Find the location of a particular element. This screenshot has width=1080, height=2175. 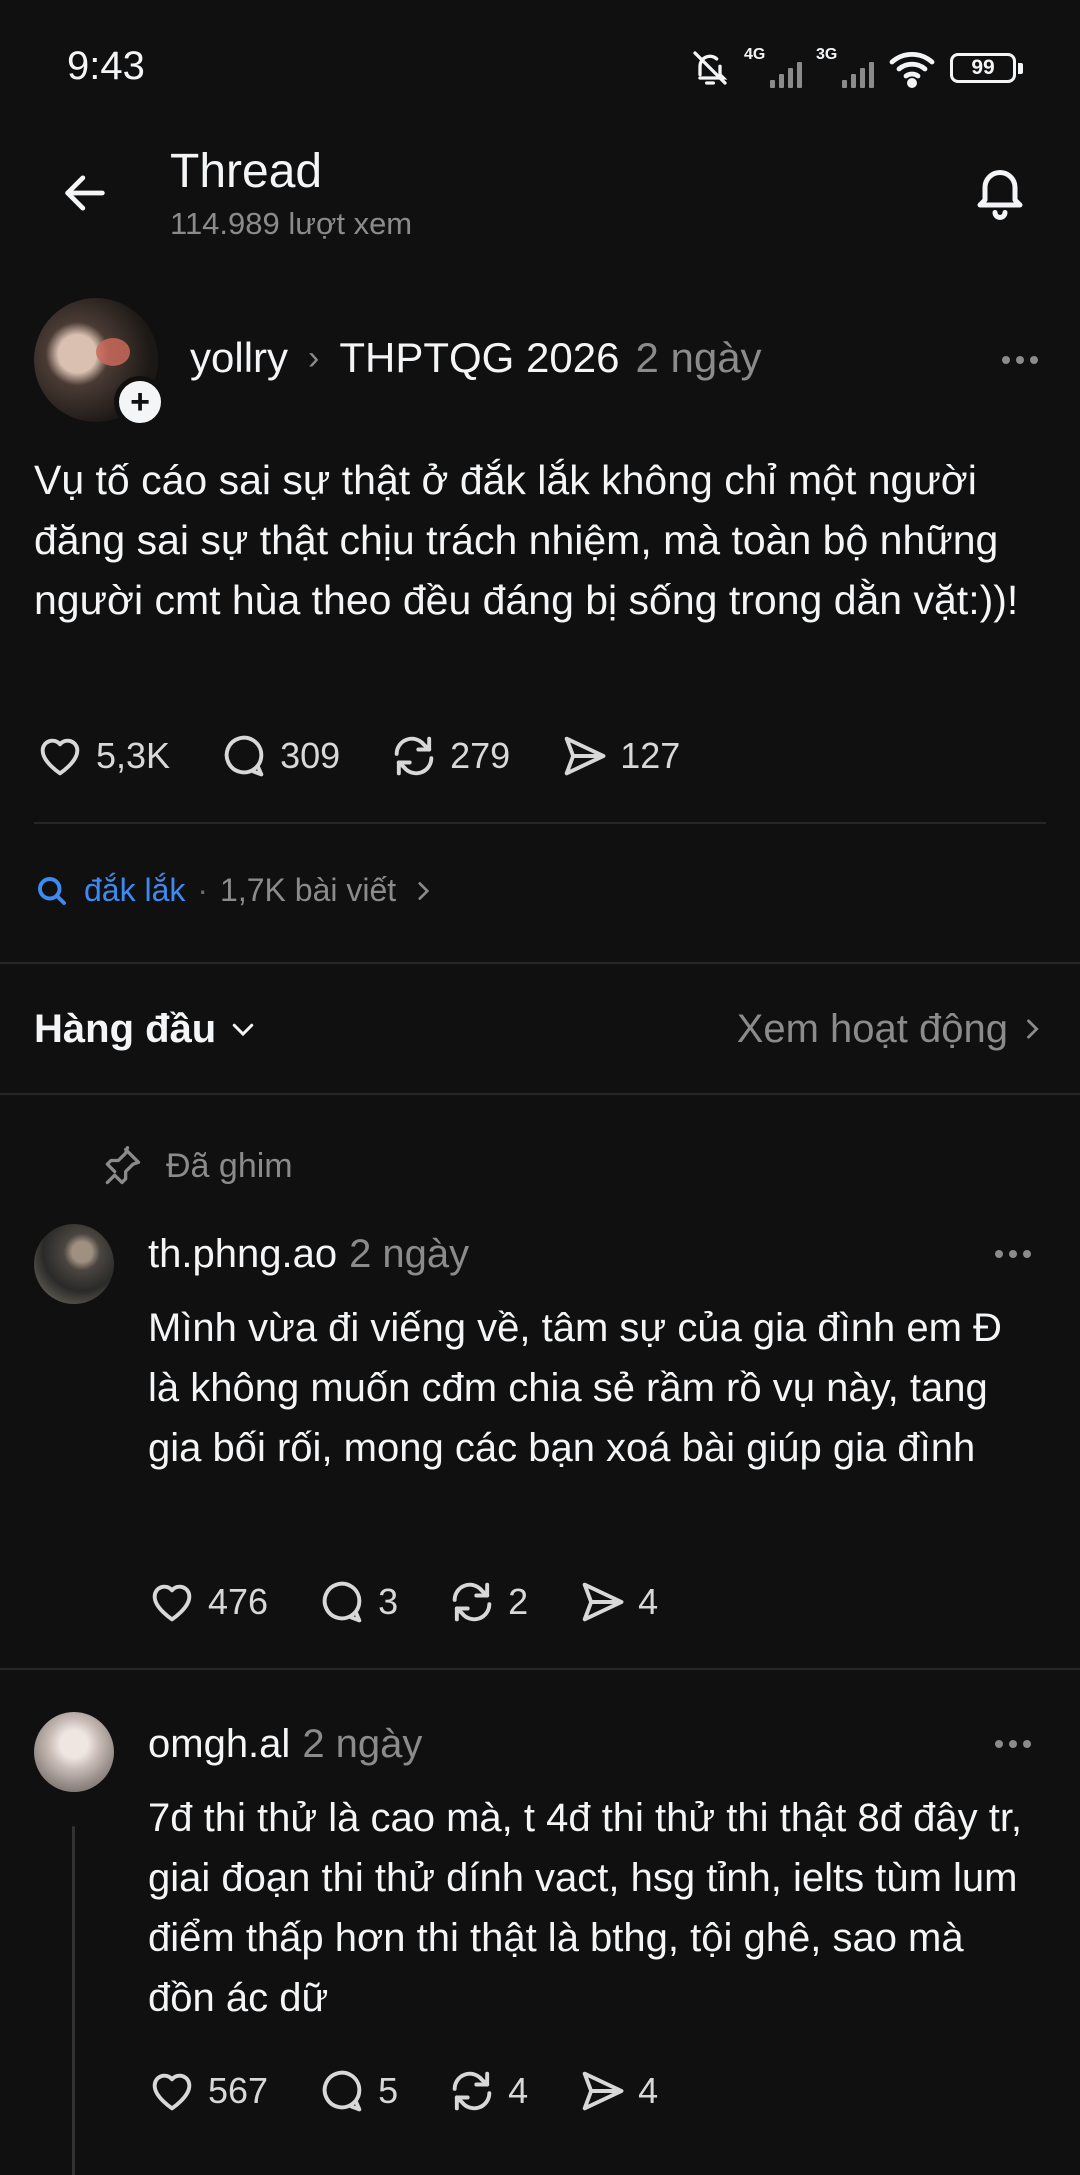

repost-button: 279 is located at coordinates (449, 756).